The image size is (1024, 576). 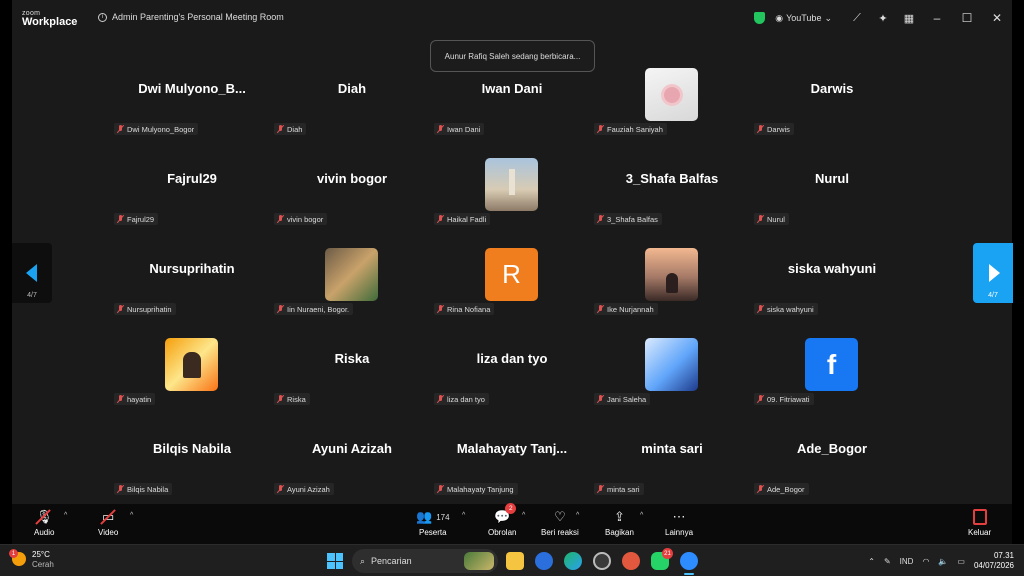 I want to click on leave-icon, so click(x=979, y=517).